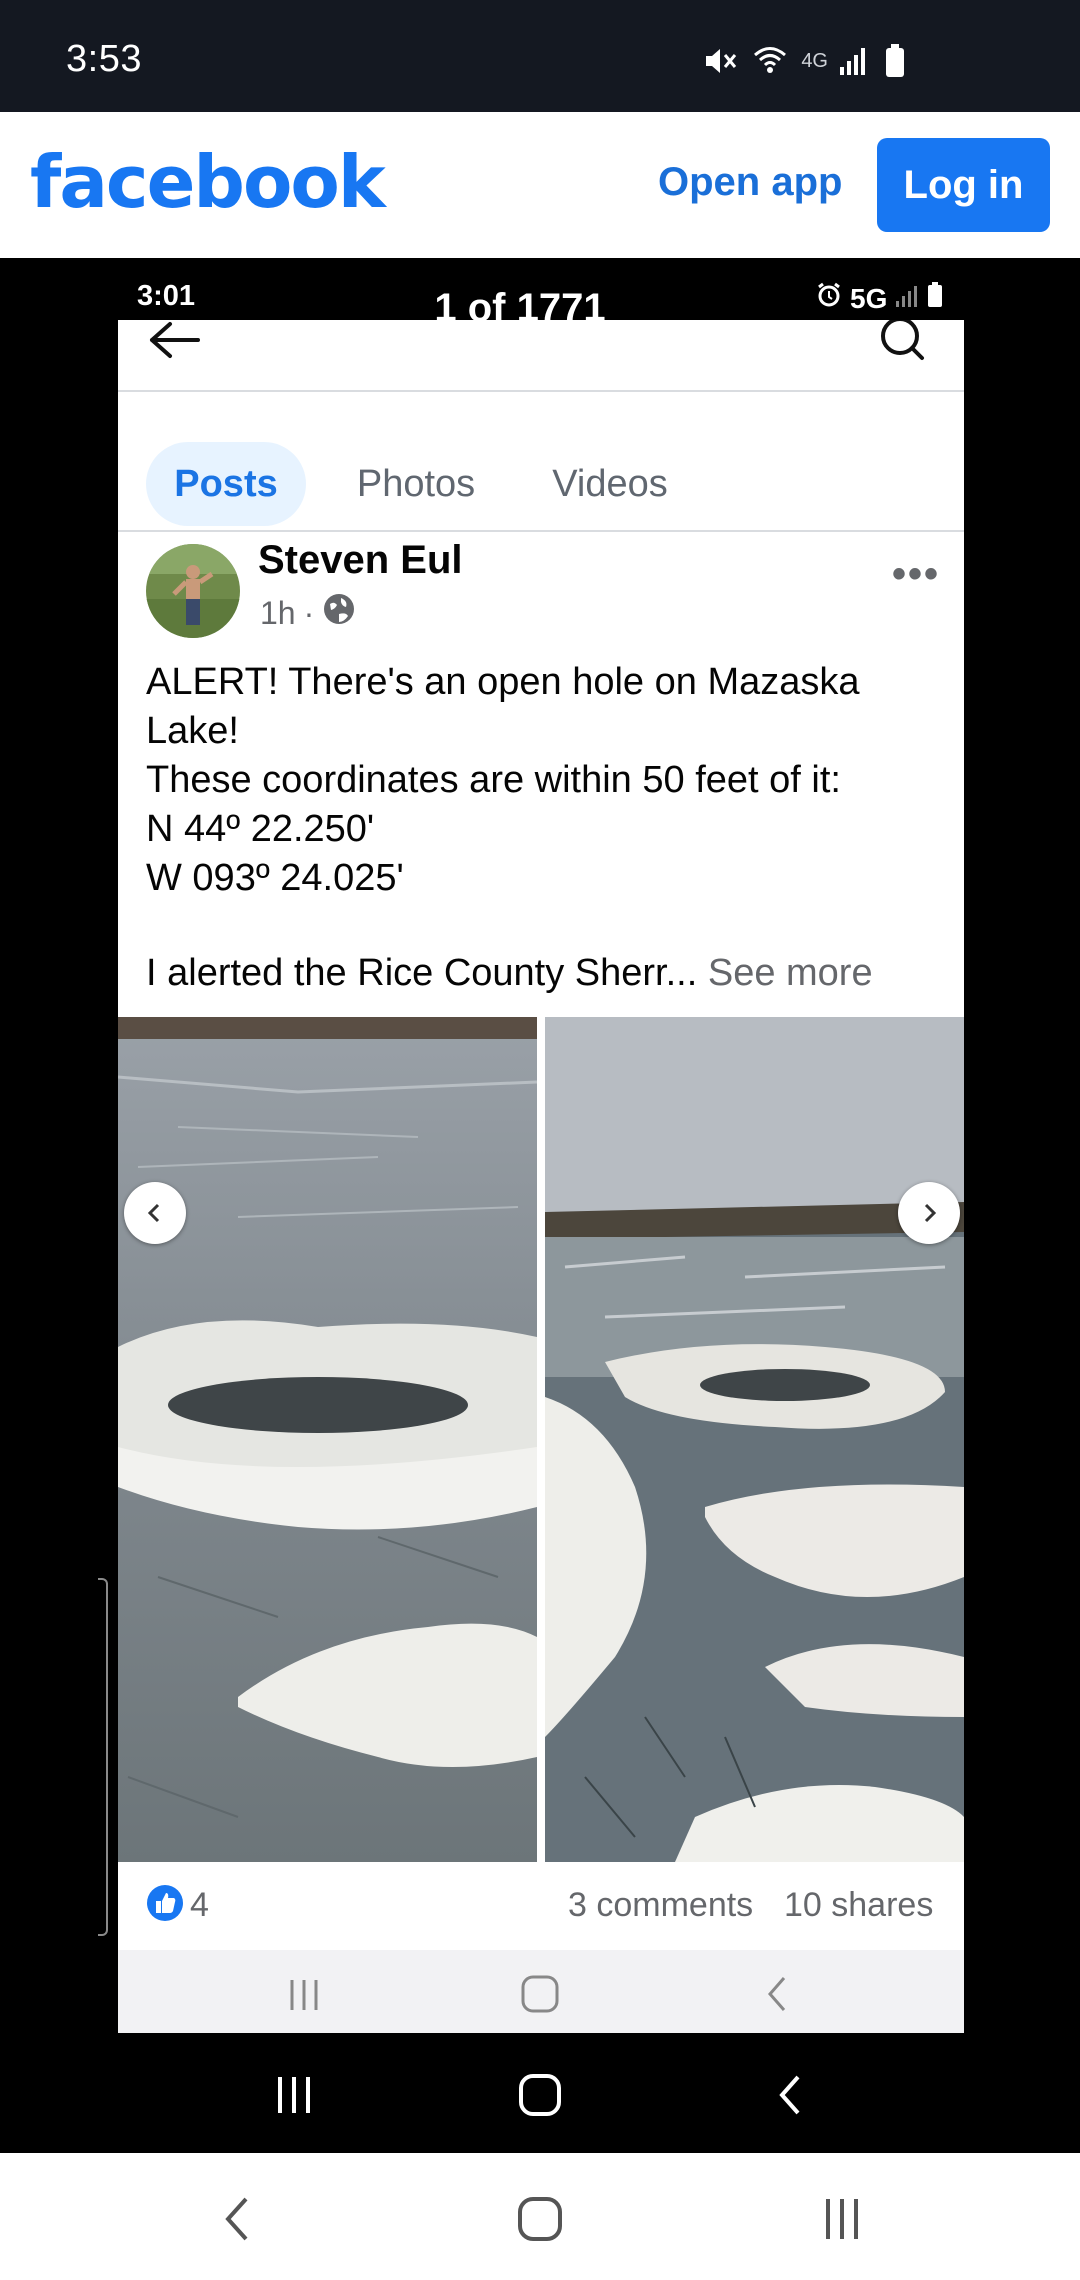  I want to click on next-photo-button, so click(929, 1213).